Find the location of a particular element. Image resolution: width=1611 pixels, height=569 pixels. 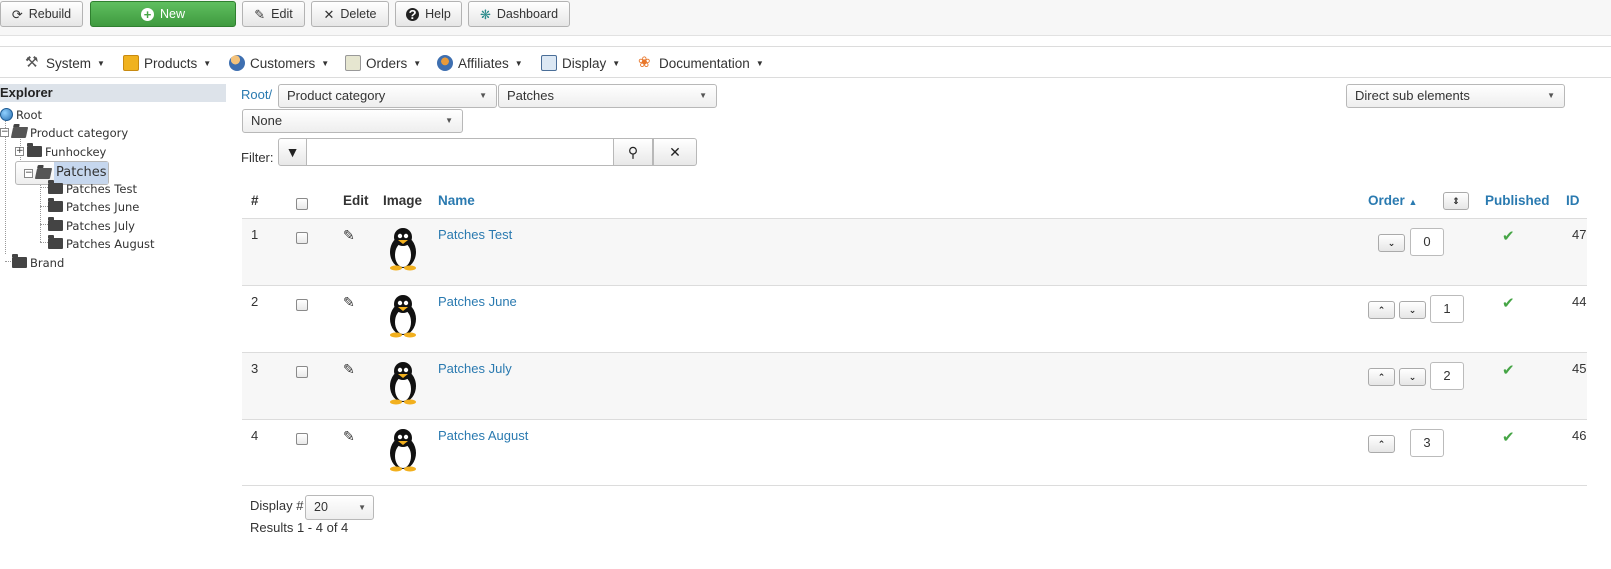

globe-icon is located at coordinates (6, 114).